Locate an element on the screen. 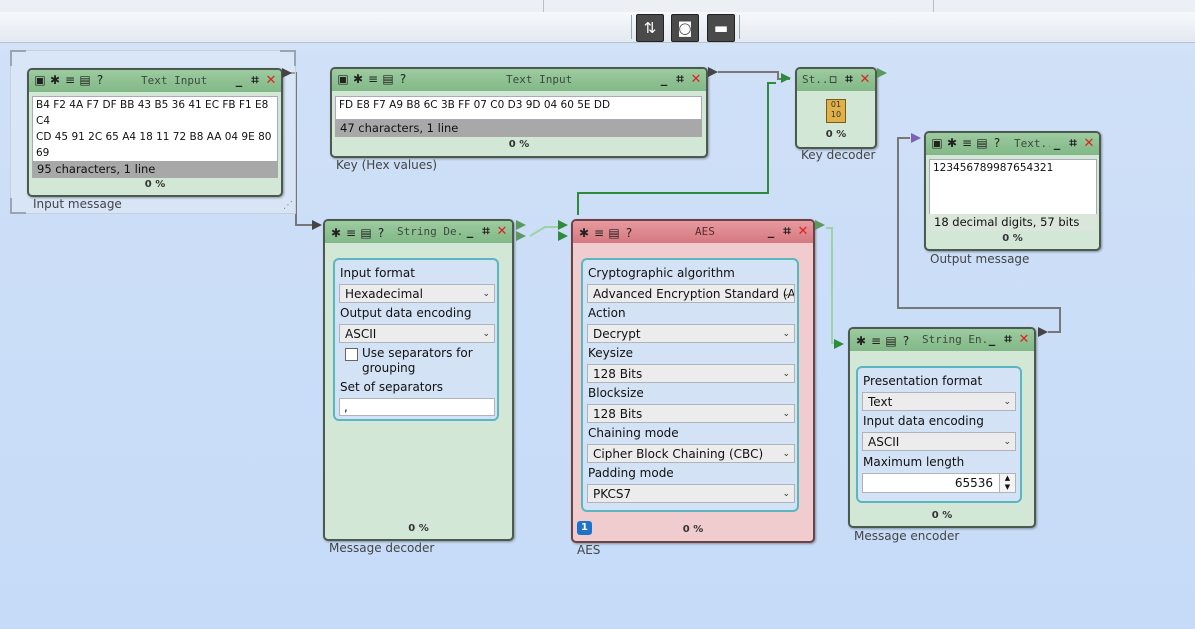 The image size is (1195, 629). padding-mode-select: PKCS7 ⌄ is located at coordinates (691, 493).